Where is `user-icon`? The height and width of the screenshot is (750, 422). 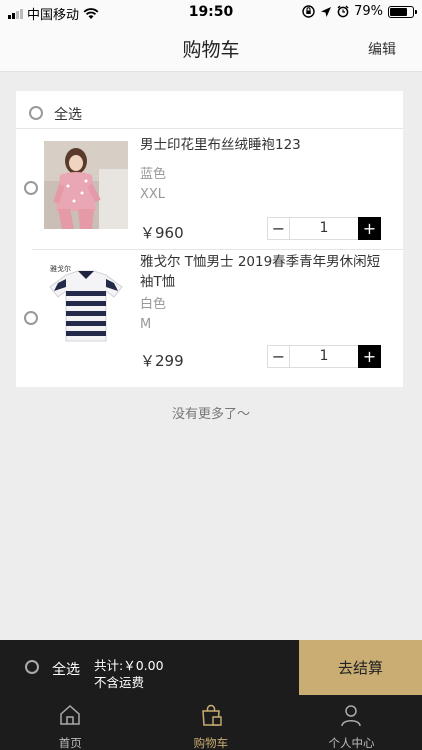
user-icon is located at coordinates (351, 716).